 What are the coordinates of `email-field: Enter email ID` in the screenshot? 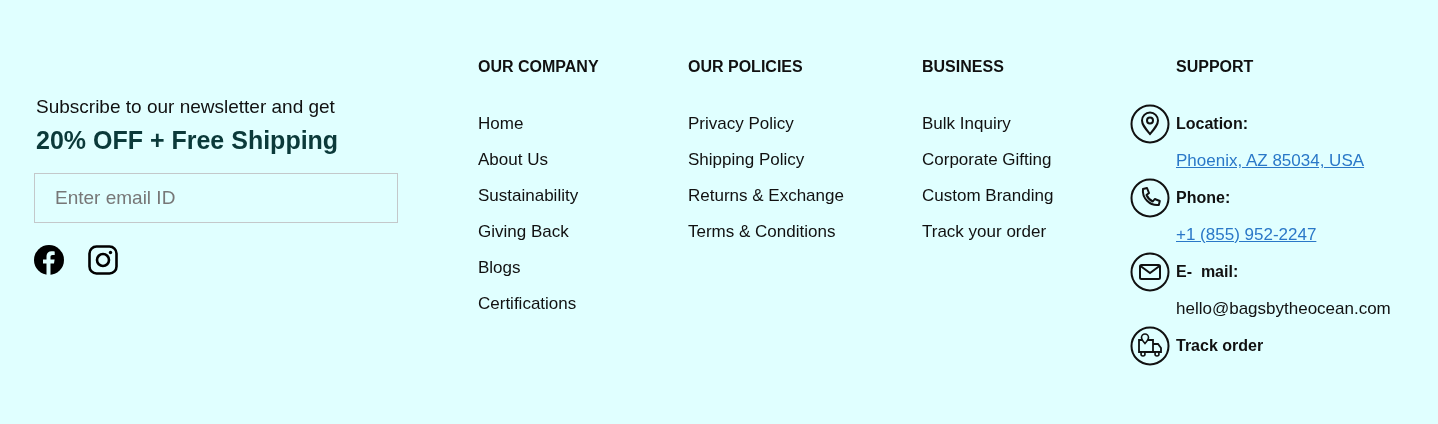 It's located at (216, 198).